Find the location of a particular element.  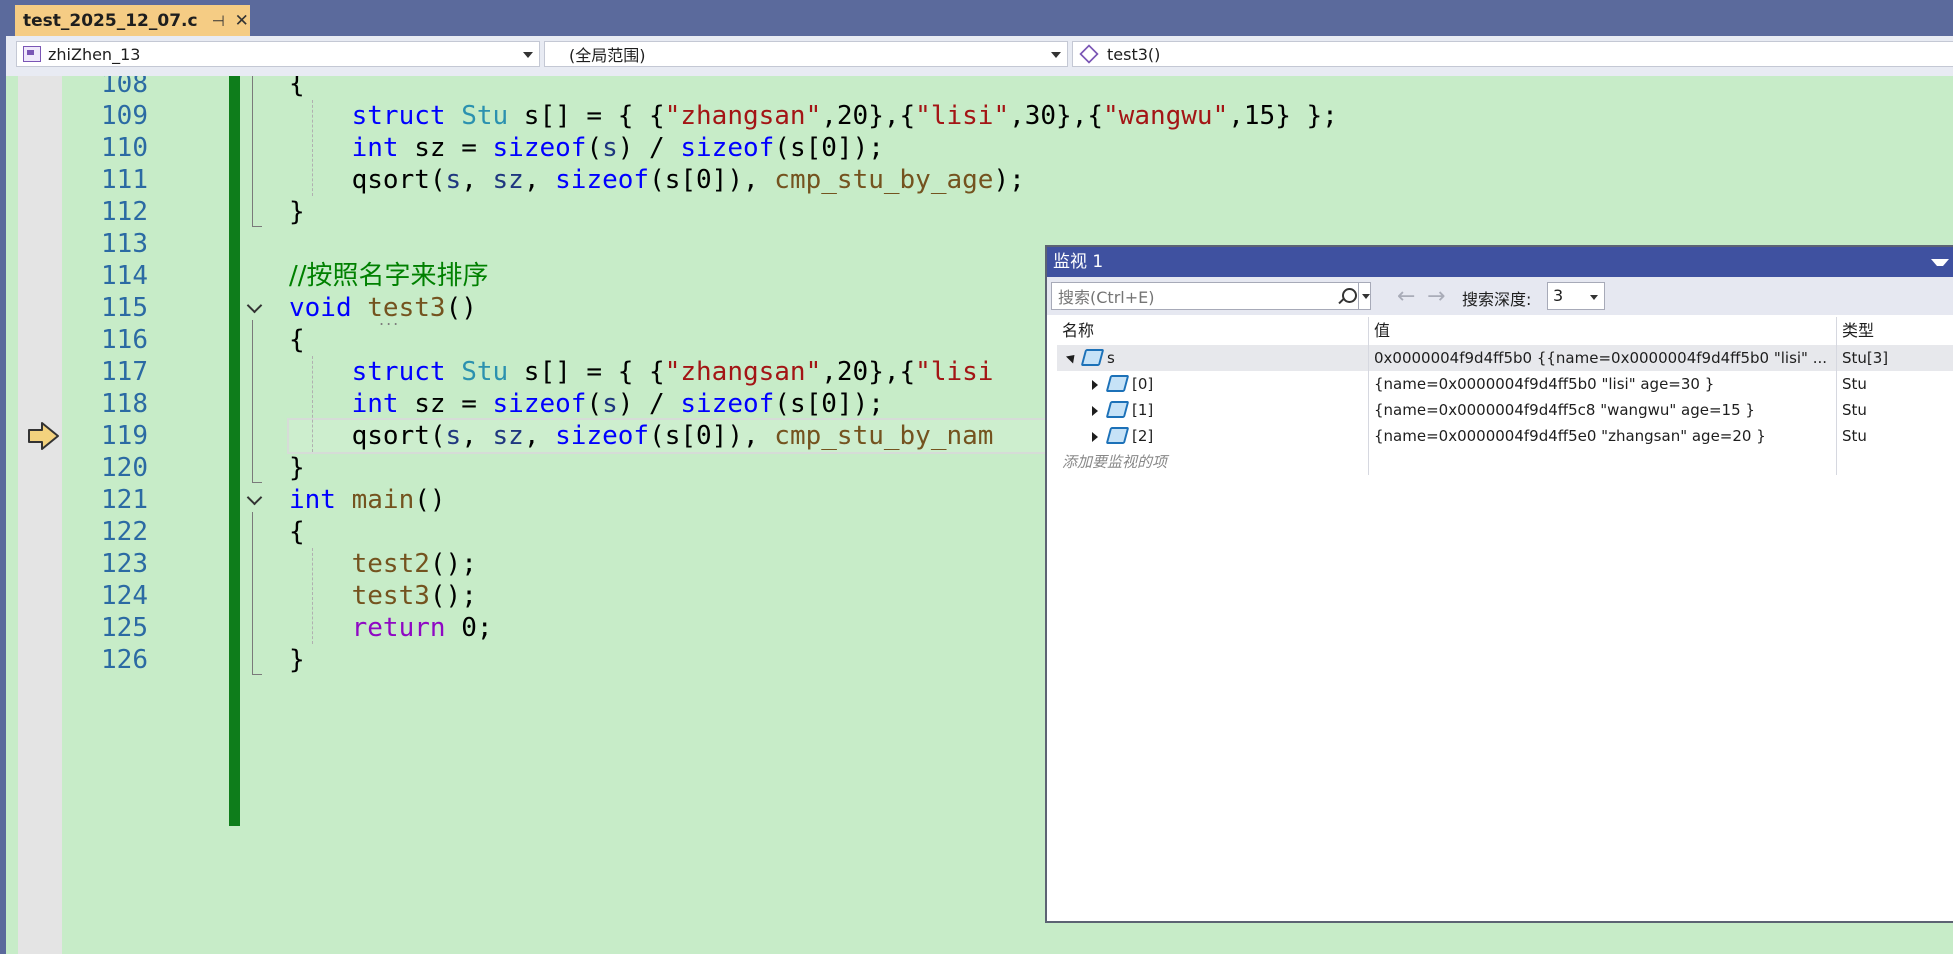

scope-dropdown-label: (全局范围) is located at coordinates (607, 55).